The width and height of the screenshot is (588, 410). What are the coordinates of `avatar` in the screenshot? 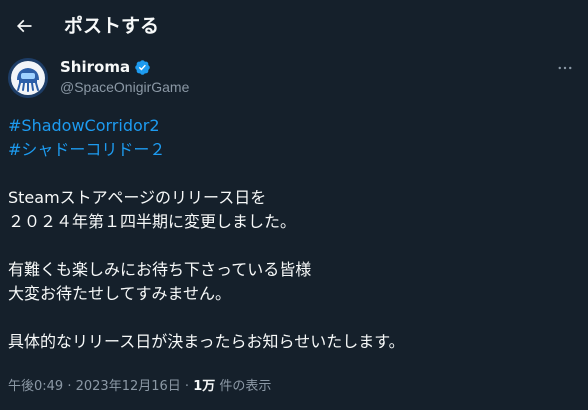 It's located at (28, 78).